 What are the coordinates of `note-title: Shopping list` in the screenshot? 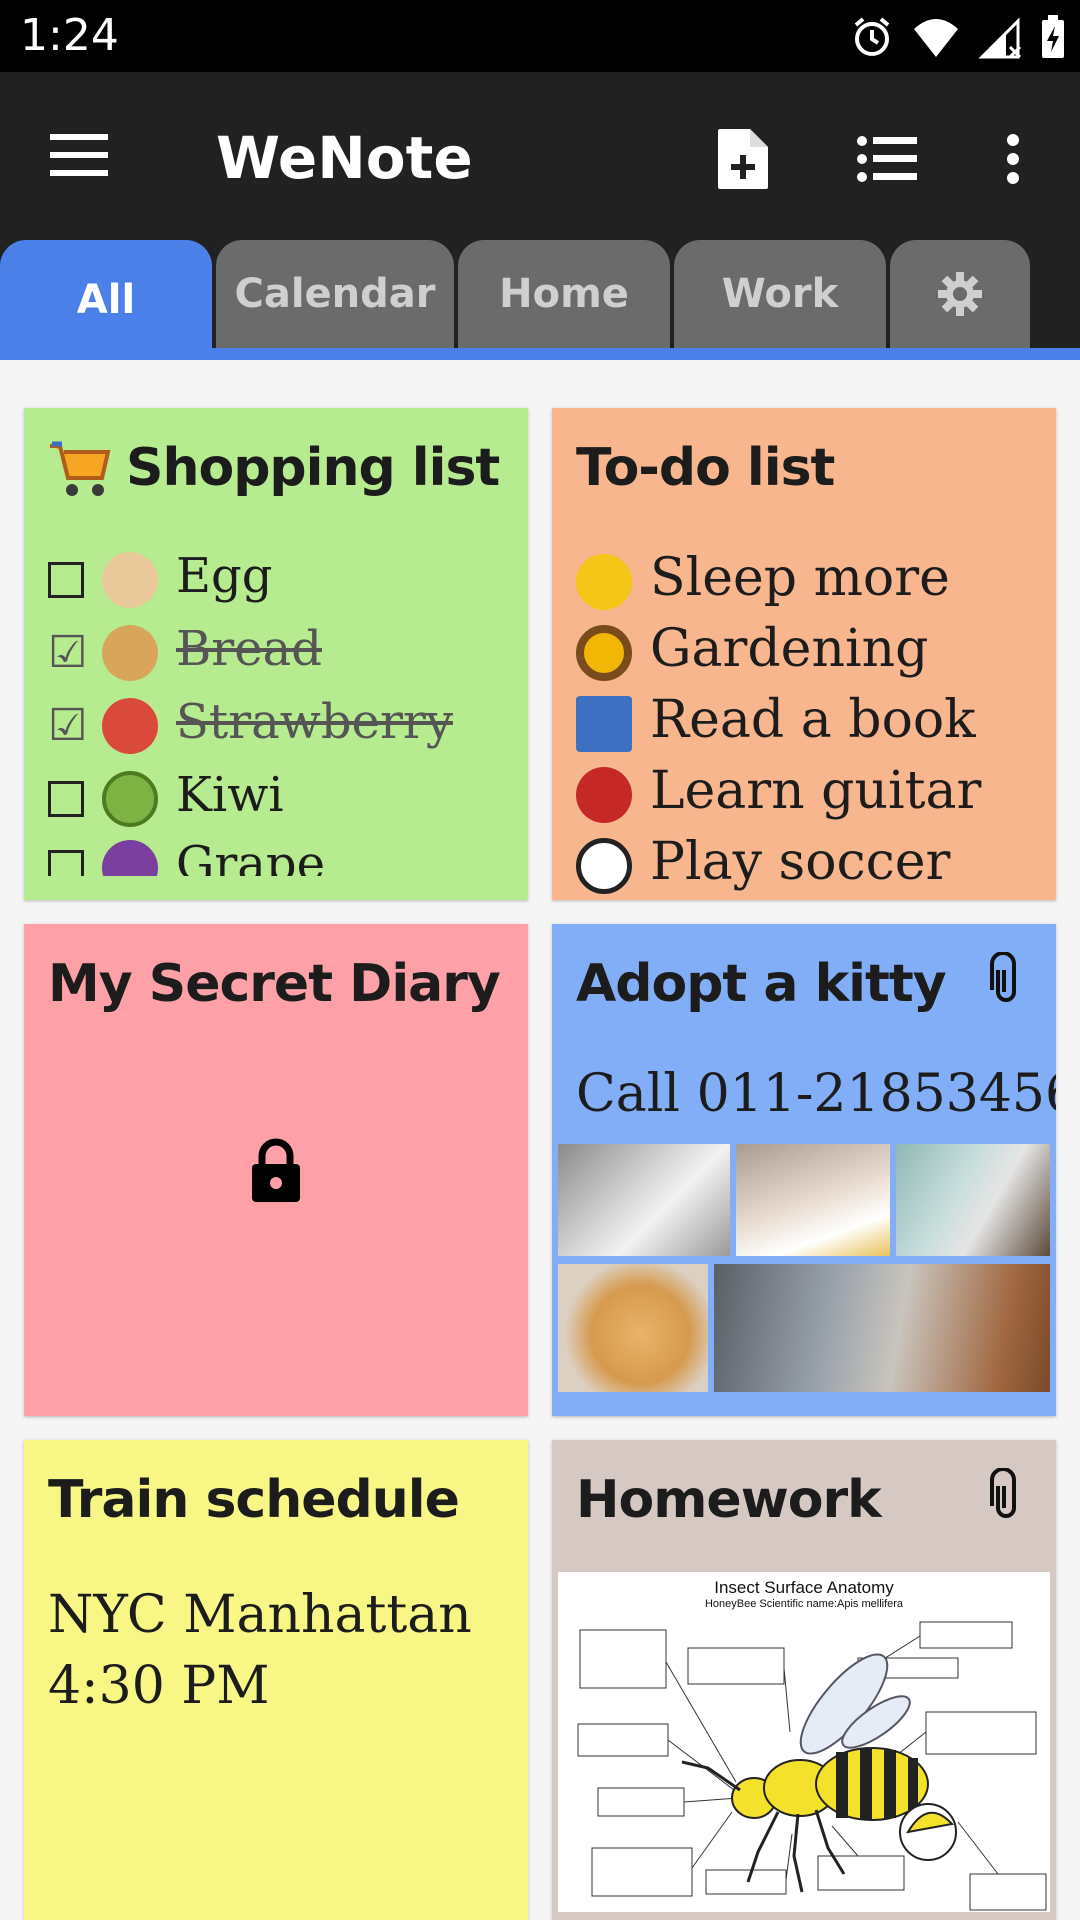 It's located at (313, 468).